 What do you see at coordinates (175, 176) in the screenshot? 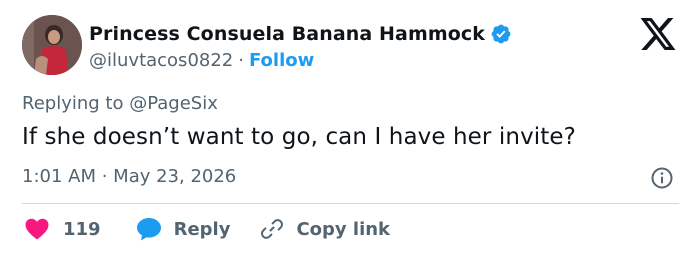
I see `tweet-date: May 23, 2026` at bounding box center [175, 176].